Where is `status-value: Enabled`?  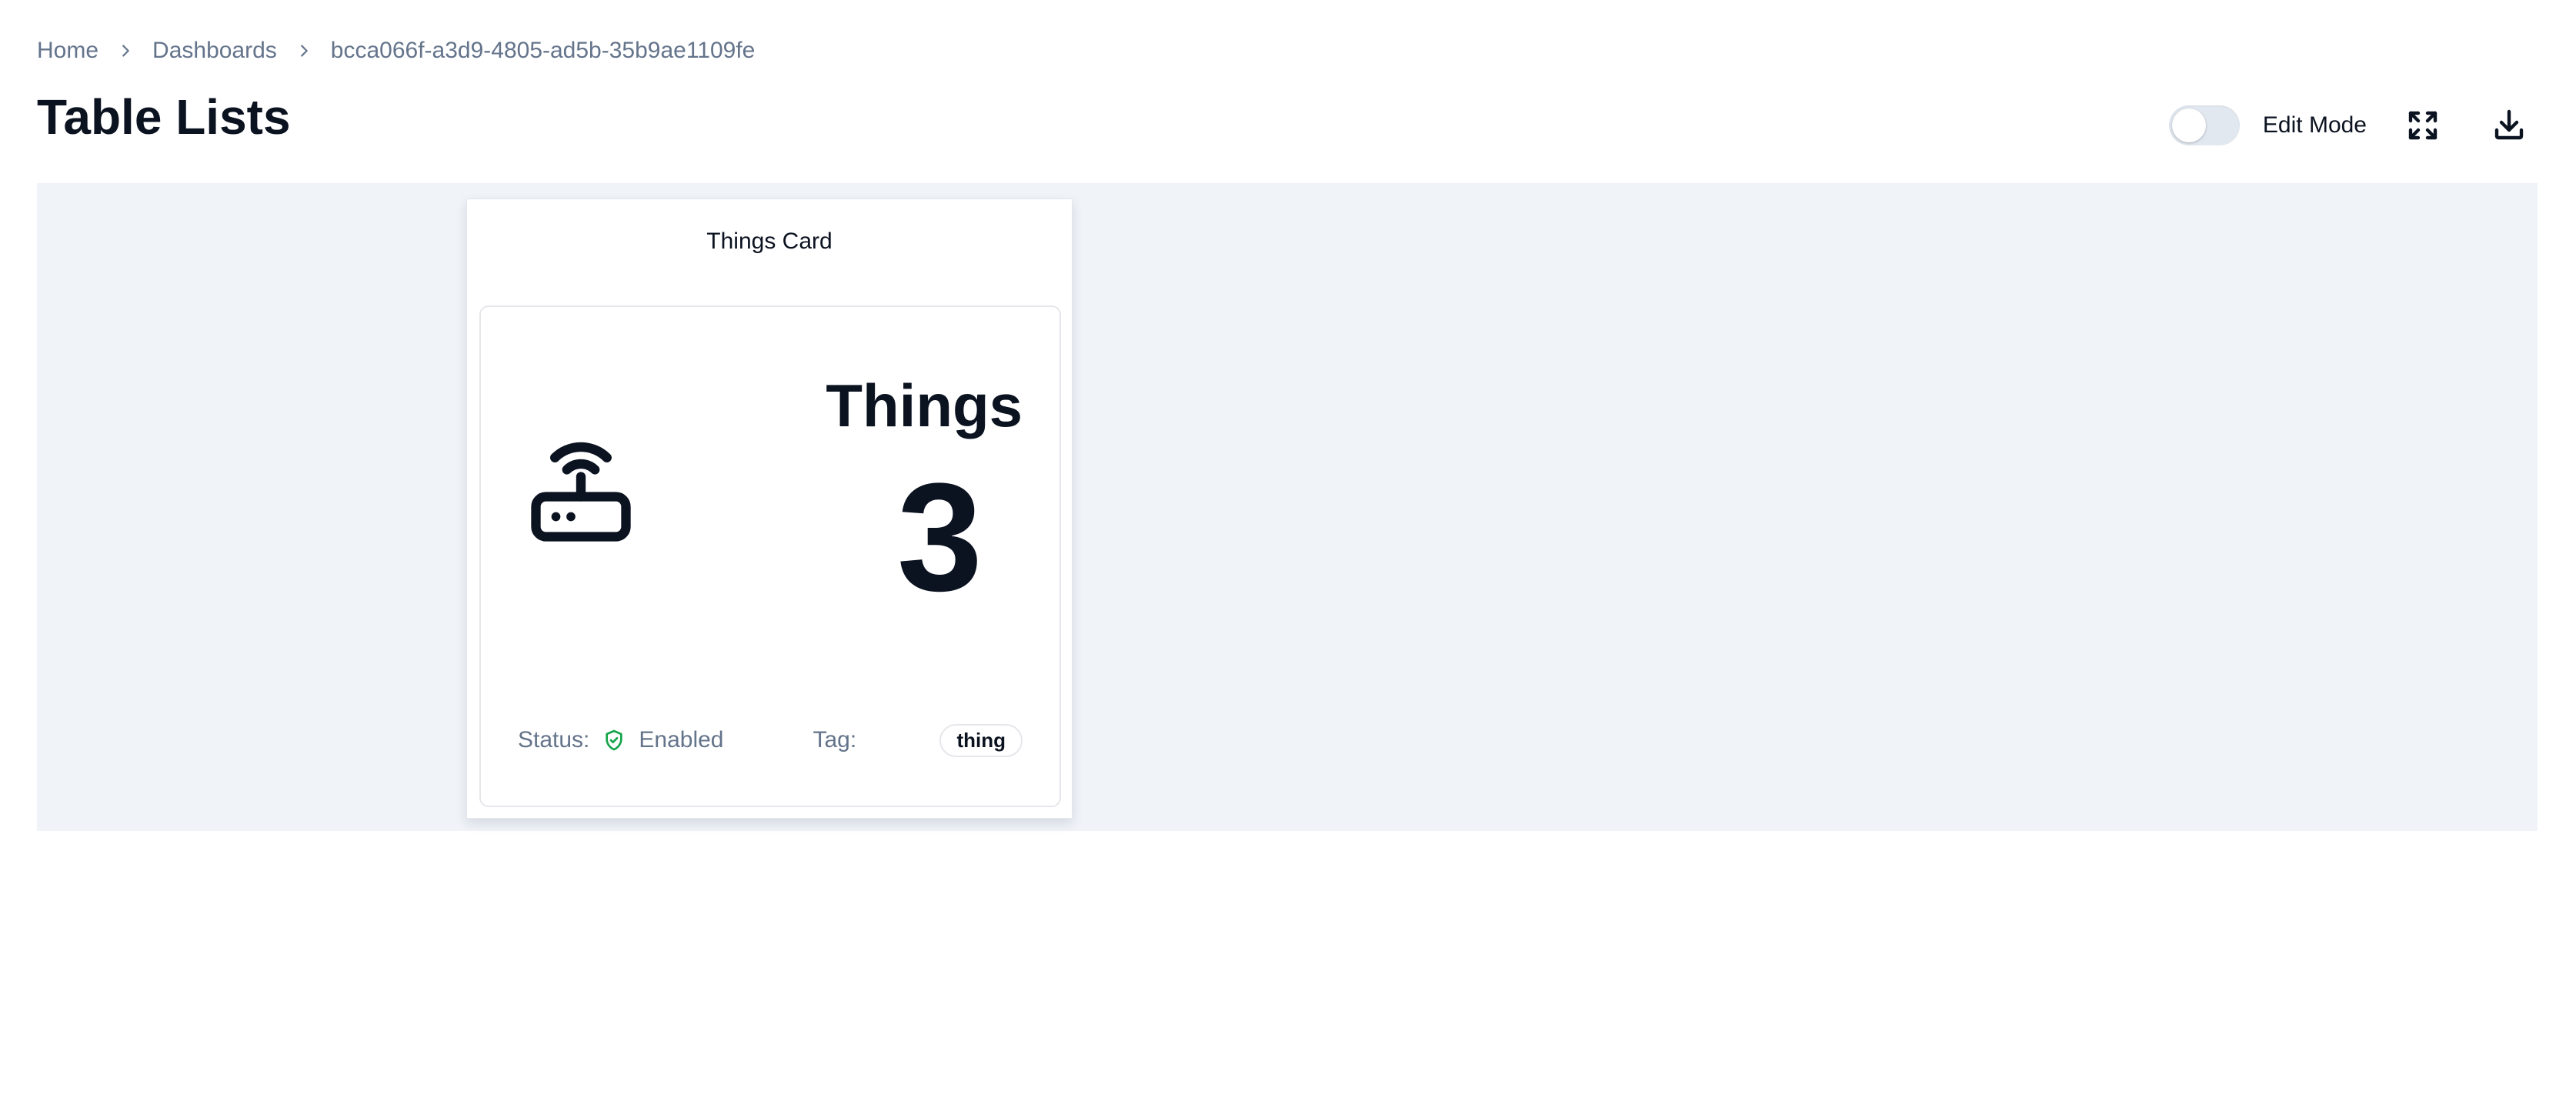
status-value: Enabled is located at coordinates (682, 740).